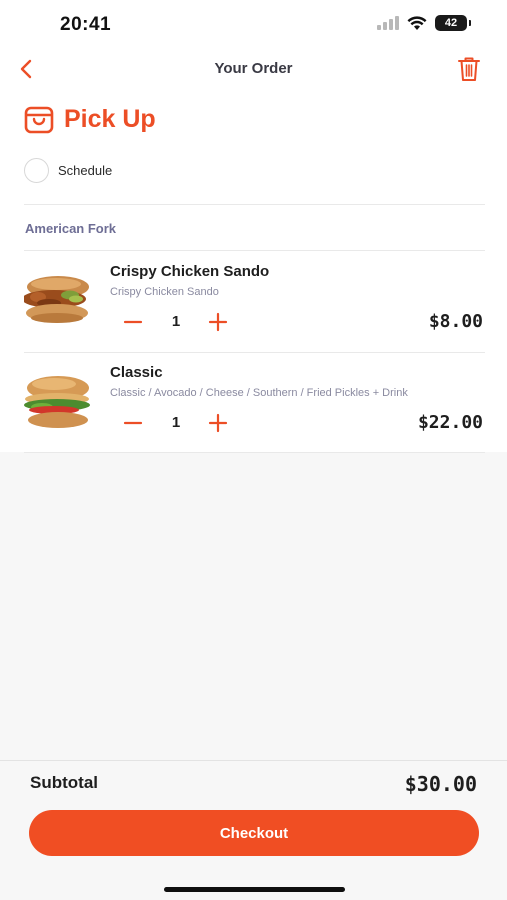 This screenshot has height=900, width=507. I want to click on item-name: Crispy Chicken Sando, so click(190, 271).